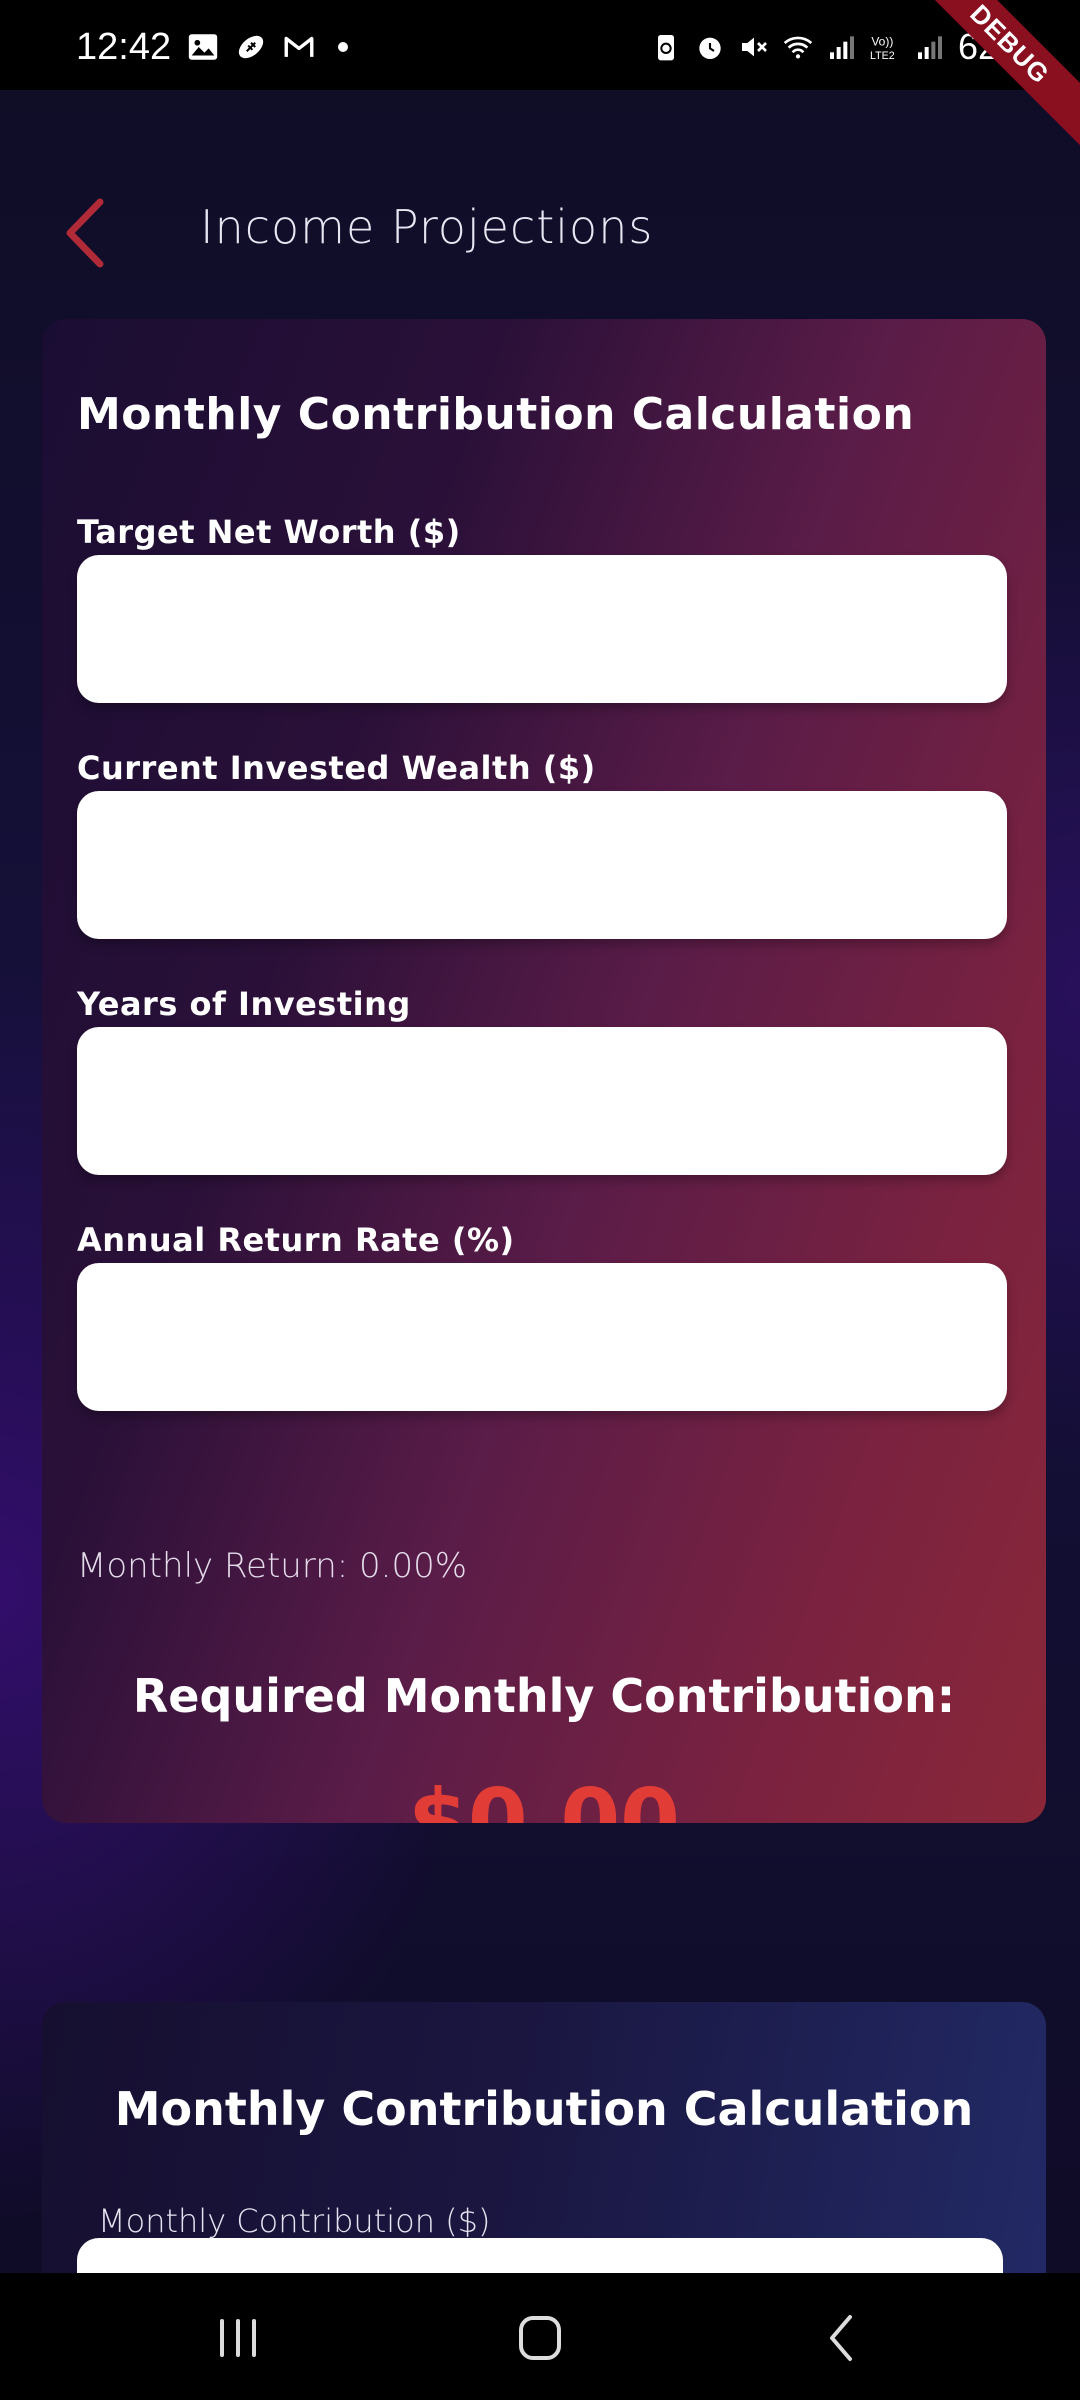  What do you see at coordinates (299, 46) in the screenshot?
I see `gmail-icon` at bounding box center [299, 46].